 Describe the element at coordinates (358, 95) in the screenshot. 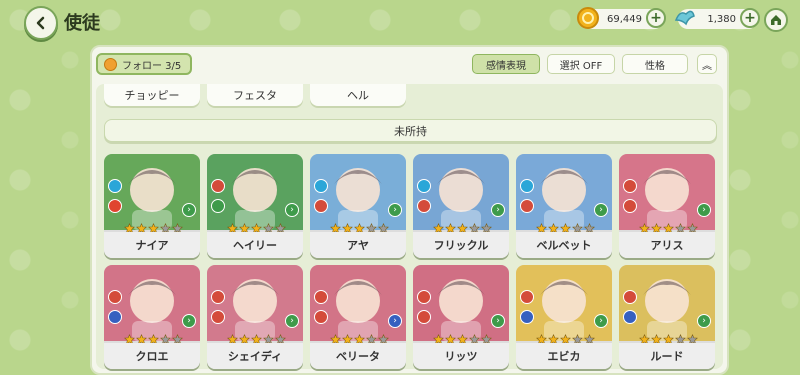

I see `owned-card-name: ヘル` at that location.